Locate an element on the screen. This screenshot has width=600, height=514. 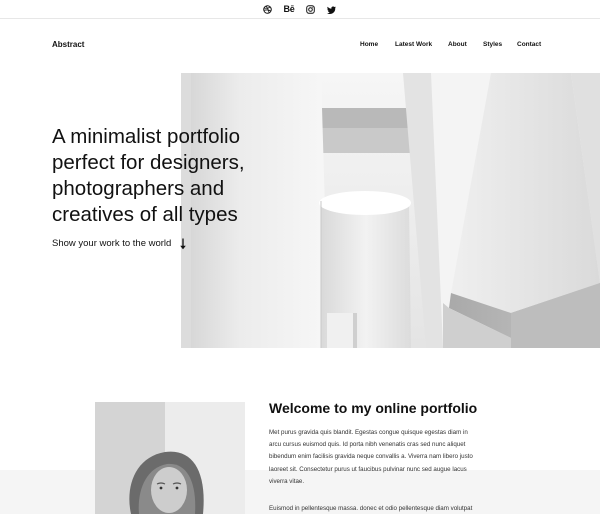
hero-title-line: creatives of all types is located at coordinates (145, 214).